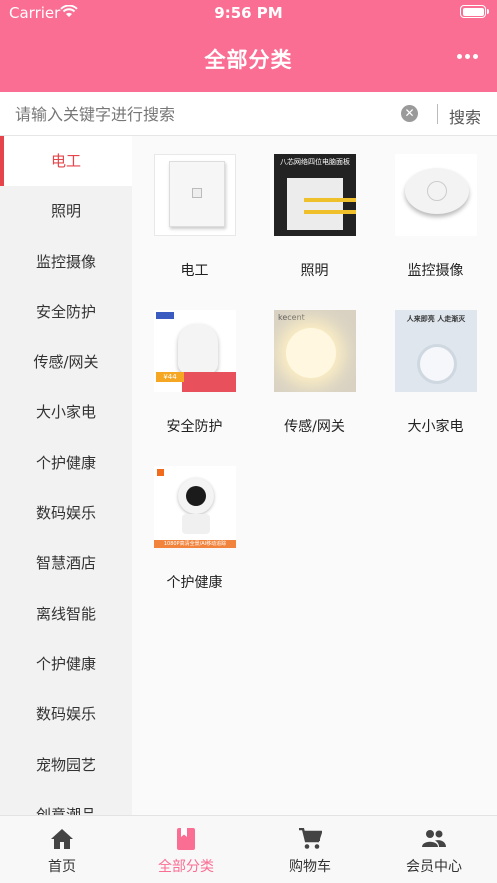 This screenshot has width=497, height=883. I want to click on ceiling-light-image: 人来即亮 人走渐灭, so click(436, 351).